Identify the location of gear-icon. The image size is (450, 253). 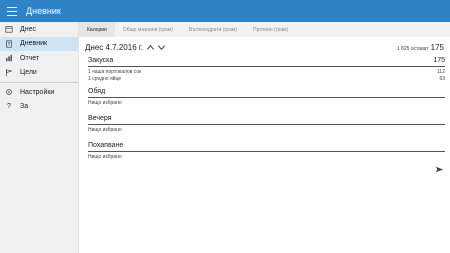
(9, 92).